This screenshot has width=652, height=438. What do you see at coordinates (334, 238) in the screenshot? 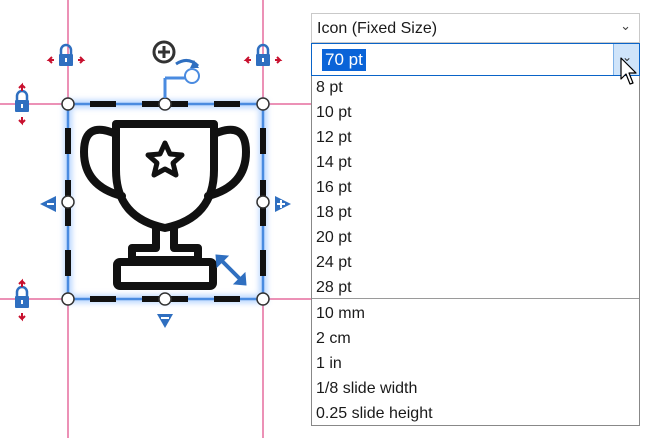
I see `size-option: 20 pt` at bounding box center [334, 238].